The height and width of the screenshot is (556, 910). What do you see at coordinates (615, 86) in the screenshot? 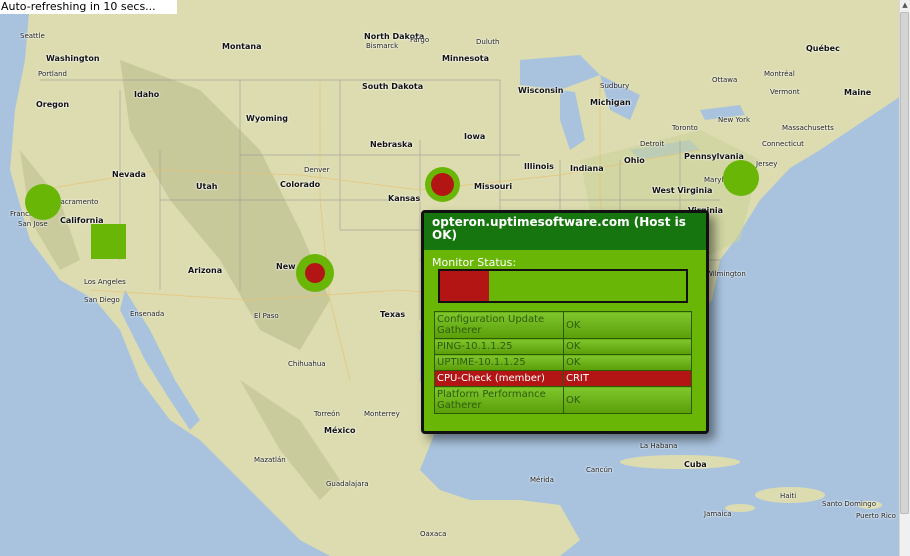
I see `label-sudbury: Sudbury` at bounding box center [615, 86].